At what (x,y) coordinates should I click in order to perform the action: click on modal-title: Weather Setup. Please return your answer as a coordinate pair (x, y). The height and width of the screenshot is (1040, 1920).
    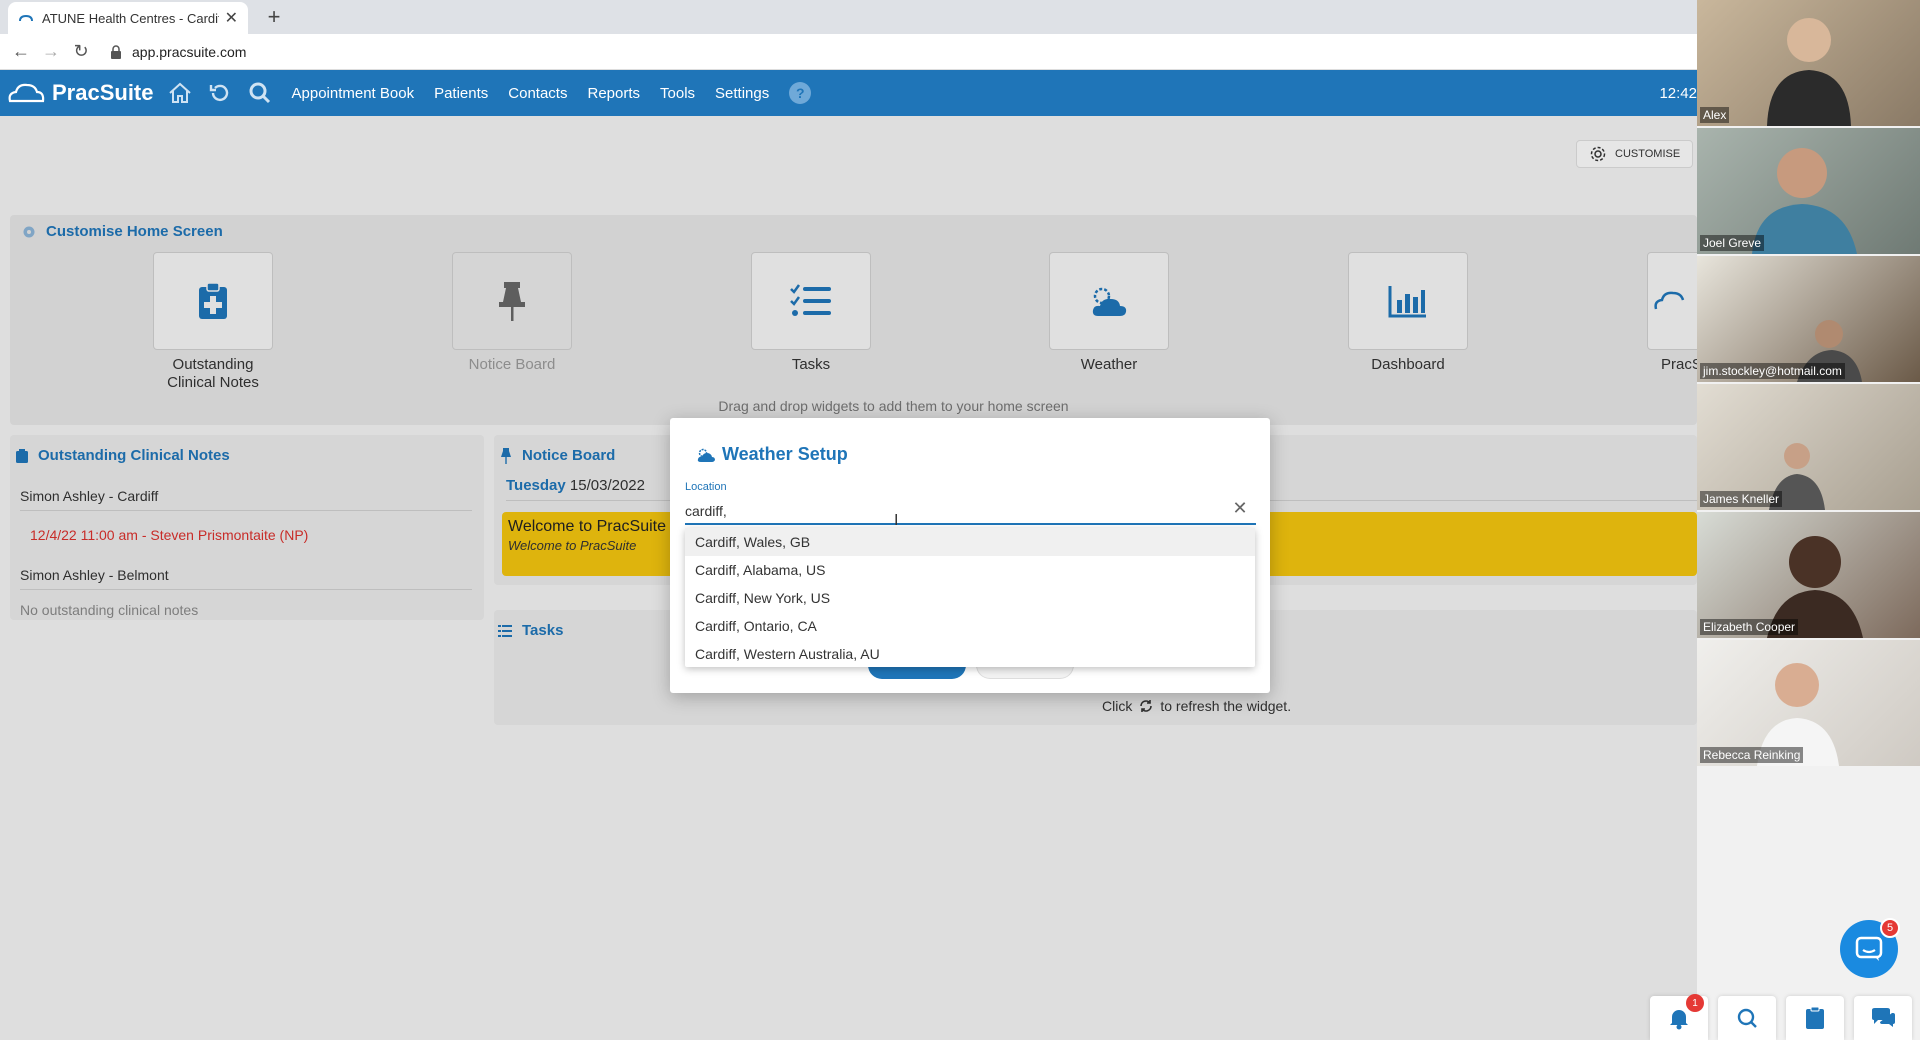
    Looking at the image, I should click on (772, 454).